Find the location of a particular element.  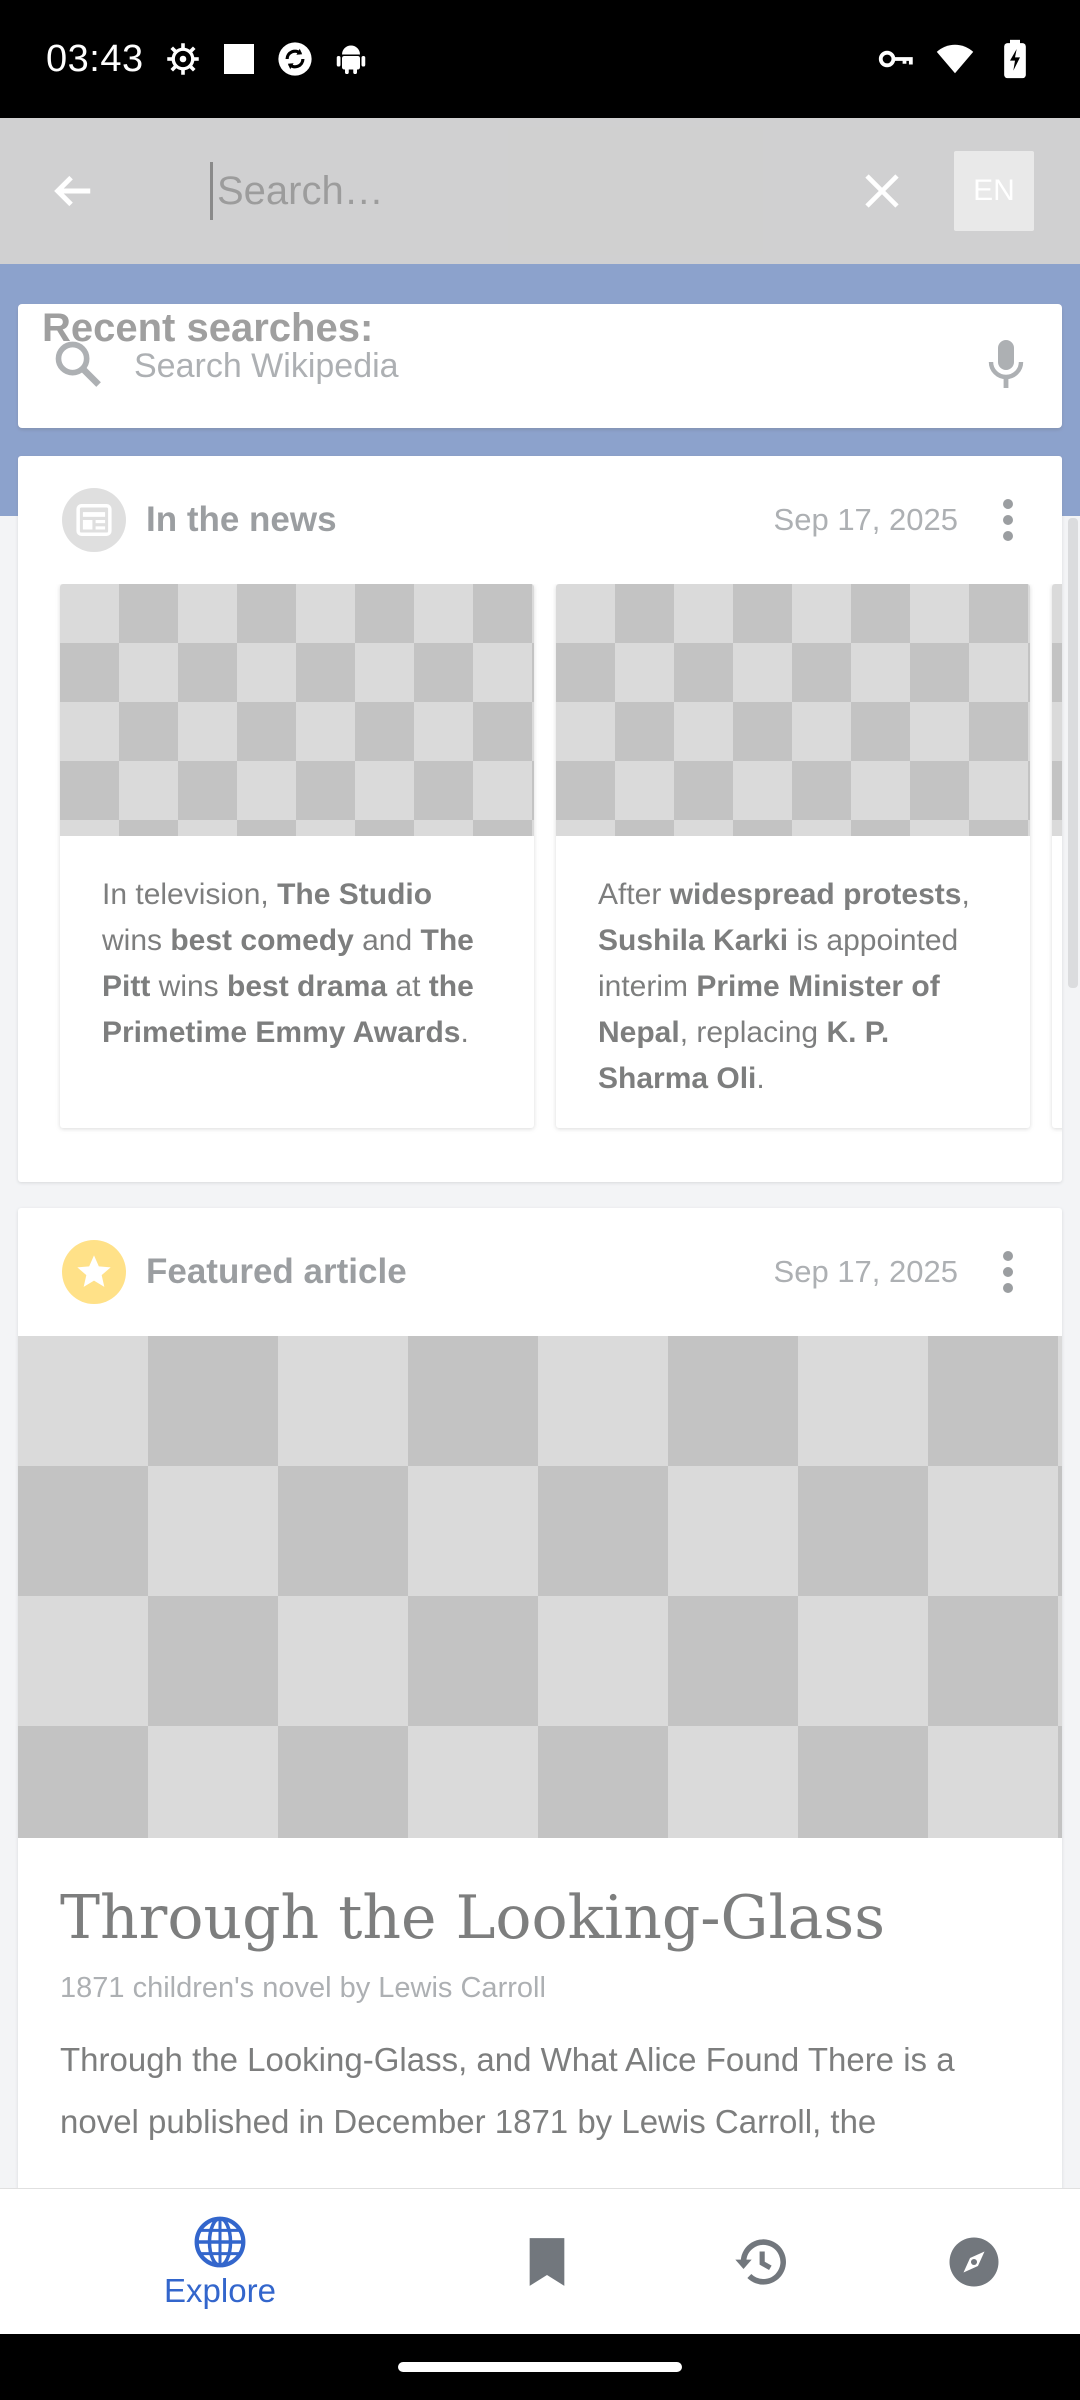

compass-icon is located at coordinates (974, 2261).